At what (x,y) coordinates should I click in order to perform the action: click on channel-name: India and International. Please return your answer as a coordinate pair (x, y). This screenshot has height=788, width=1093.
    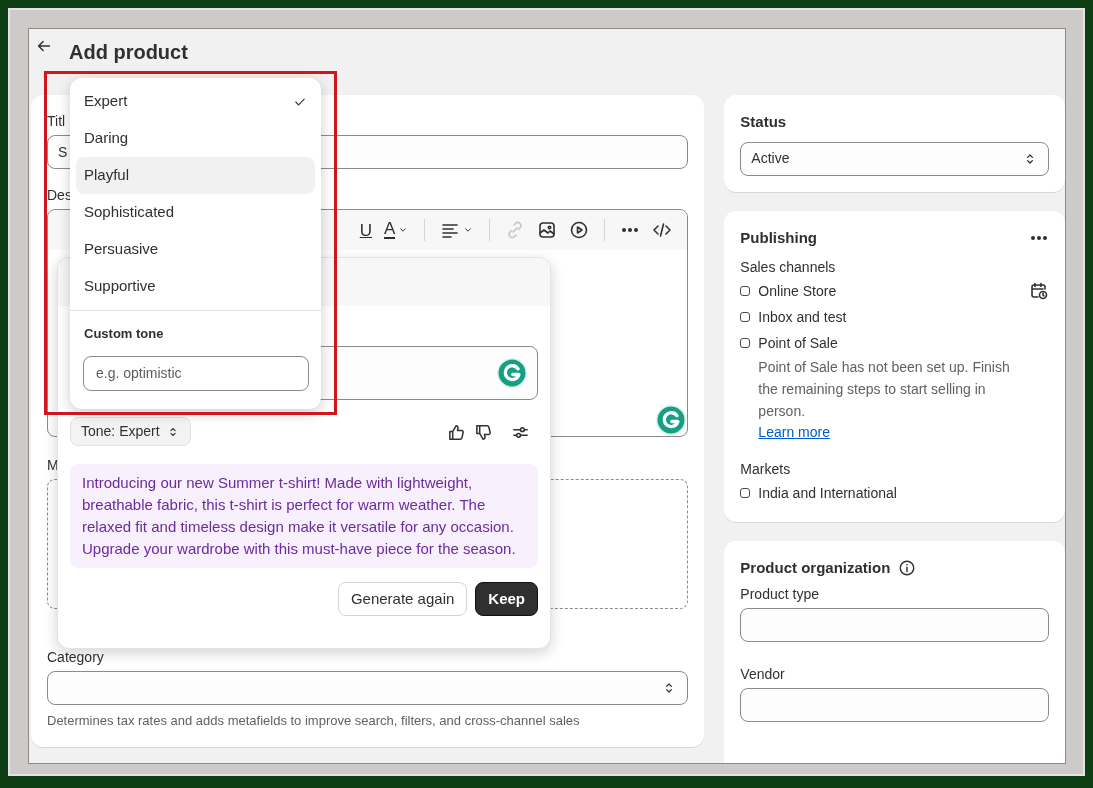
    Looking at the image, I should click on (827, 493).